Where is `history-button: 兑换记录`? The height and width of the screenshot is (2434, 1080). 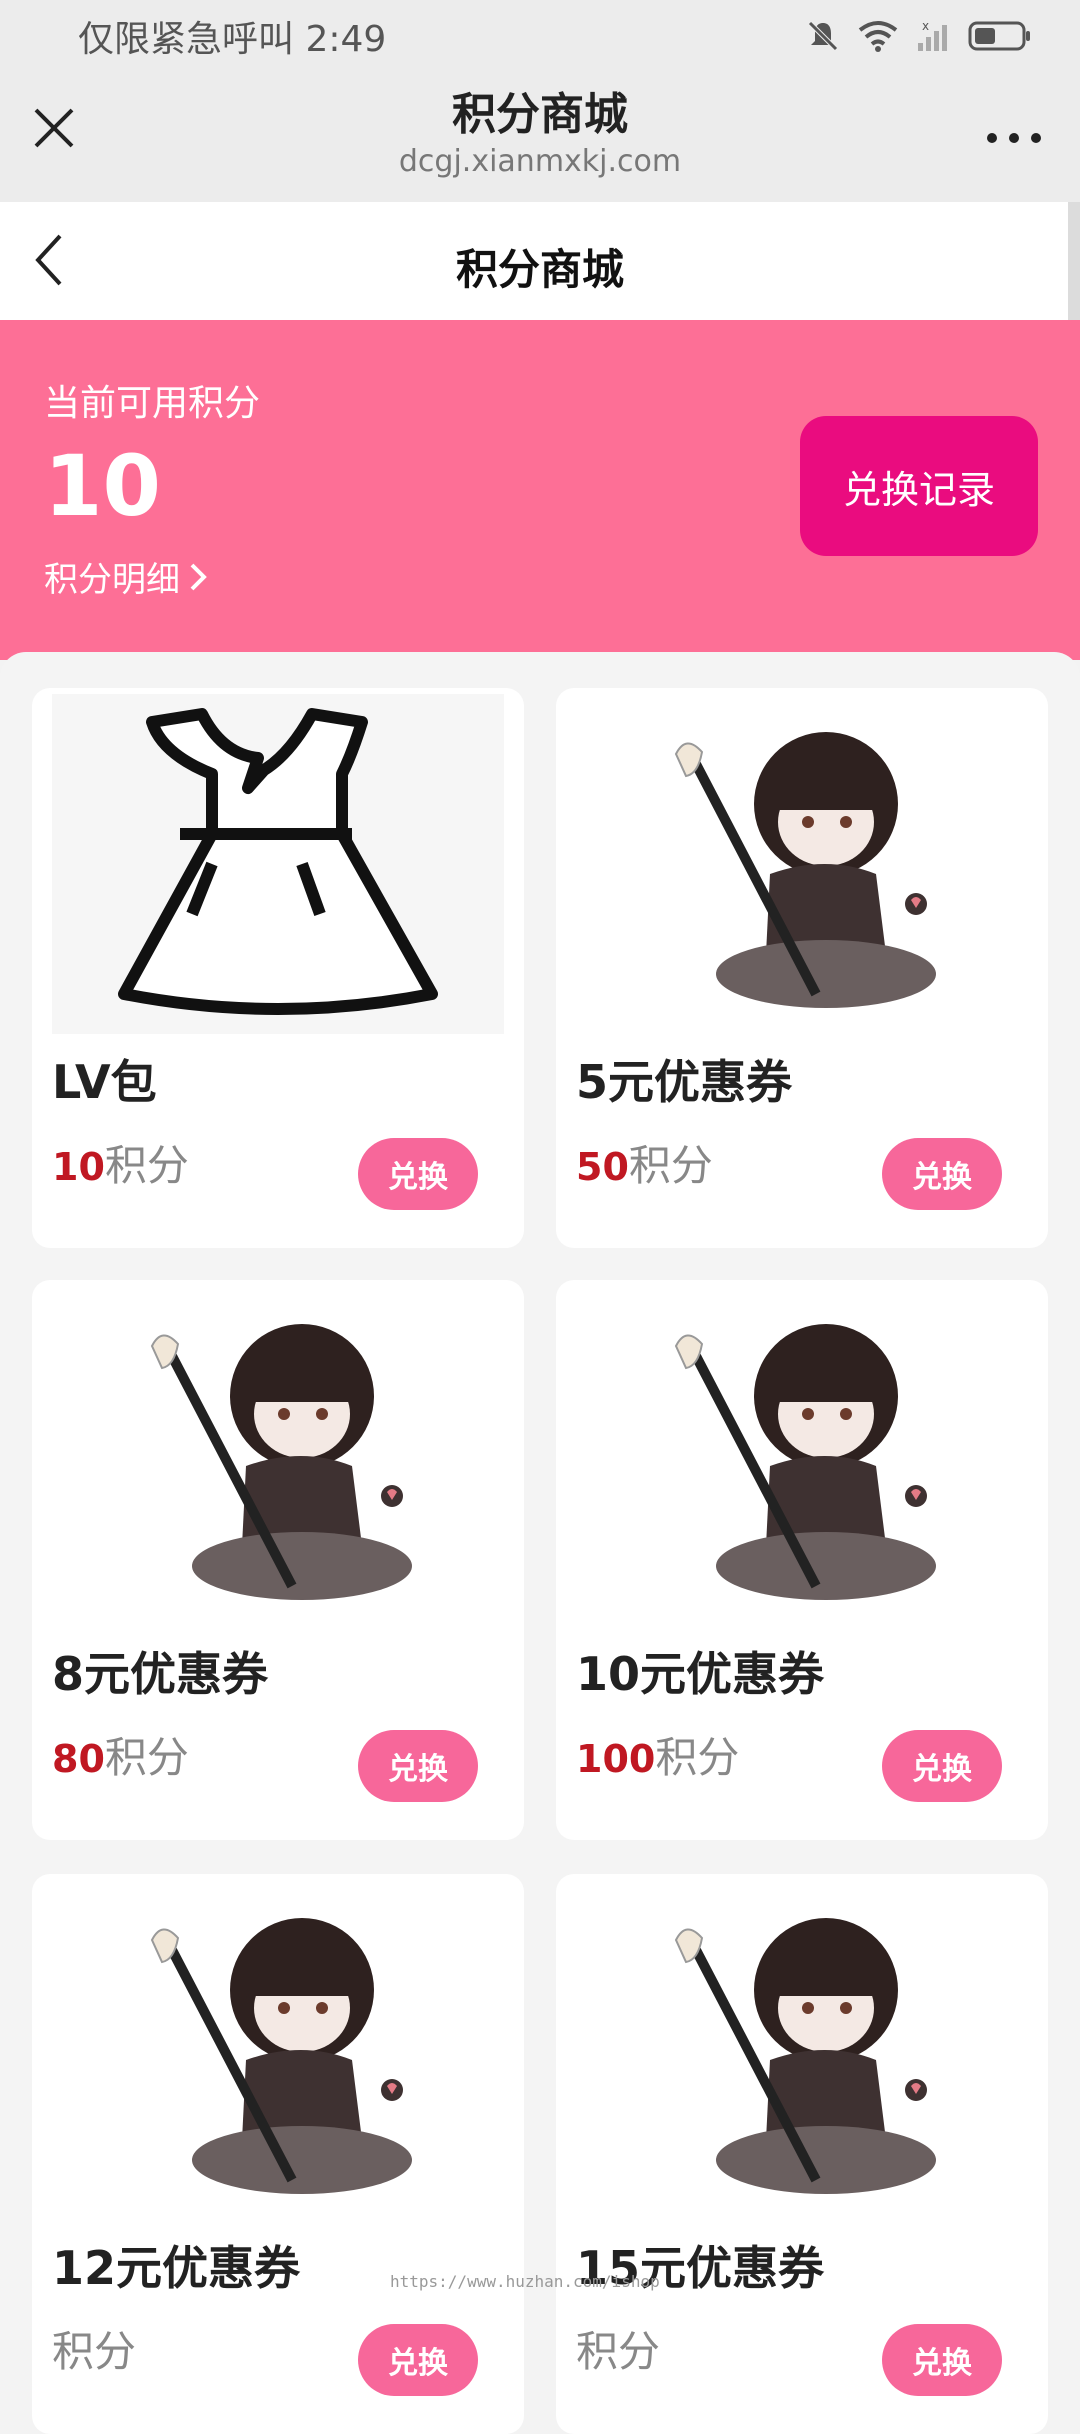
history-button: 兑换记录 is located at coordinates (919, 486).